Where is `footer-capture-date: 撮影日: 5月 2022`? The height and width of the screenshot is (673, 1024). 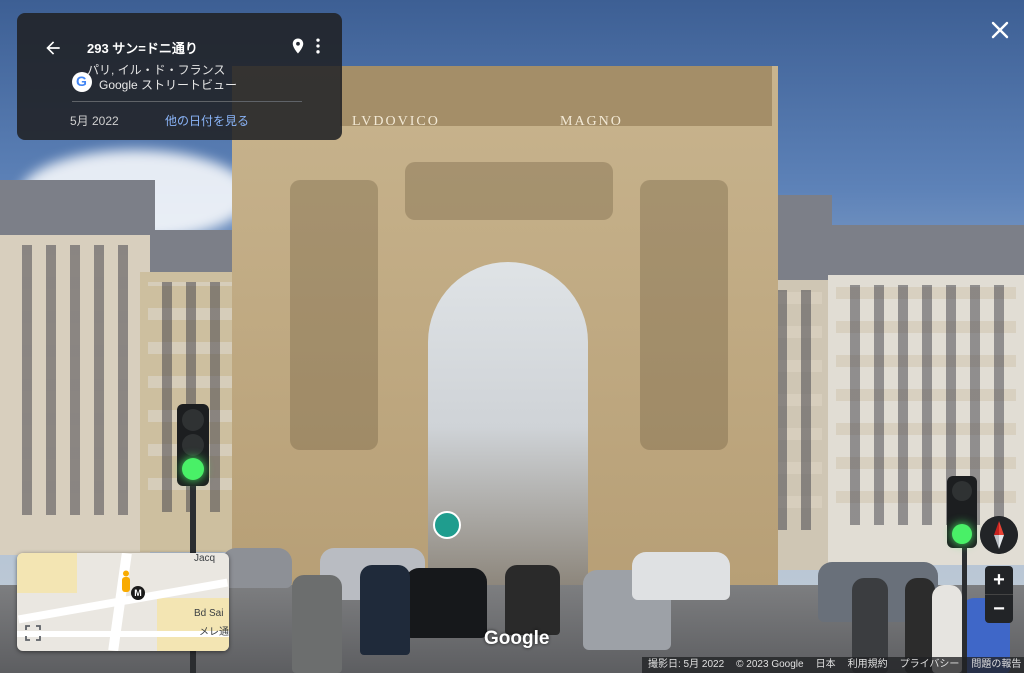 footer-capture-date: 撮影日: 5月 2022 is located at coordinates (686, 664).